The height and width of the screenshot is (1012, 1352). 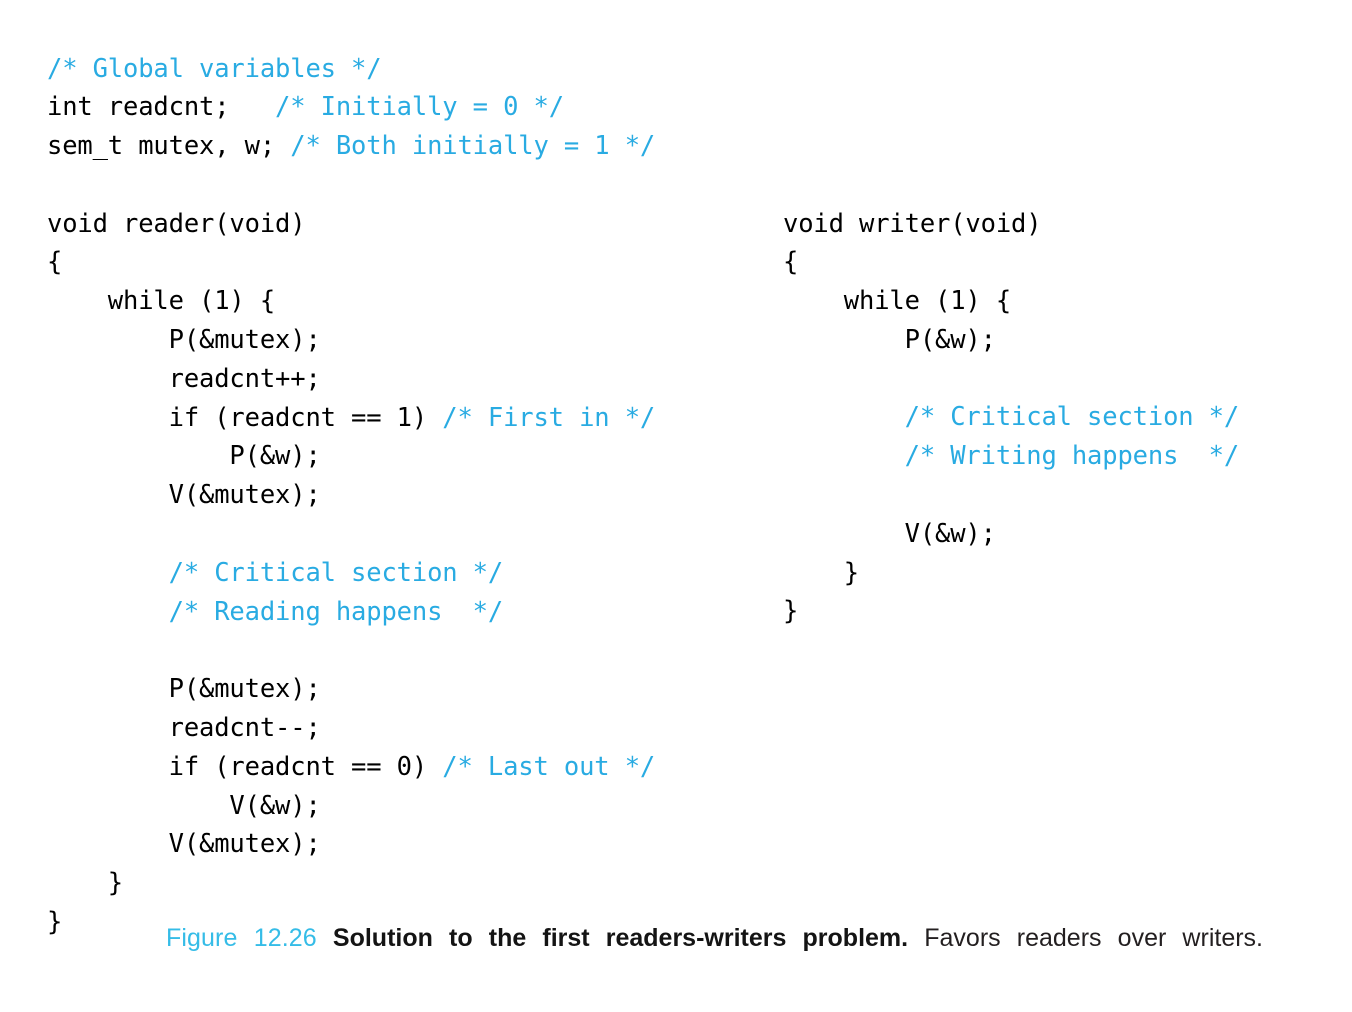 I want to click on reader-line: /* Global variables */, so click(x=351, y=69).